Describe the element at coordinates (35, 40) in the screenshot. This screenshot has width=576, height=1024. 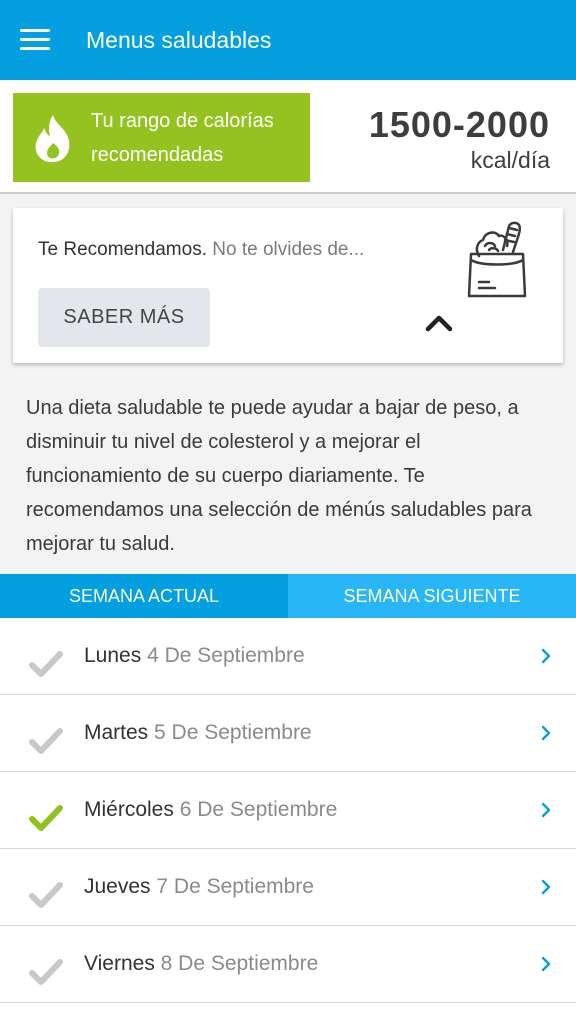
I see `hamburger-menu-icon` at that location.